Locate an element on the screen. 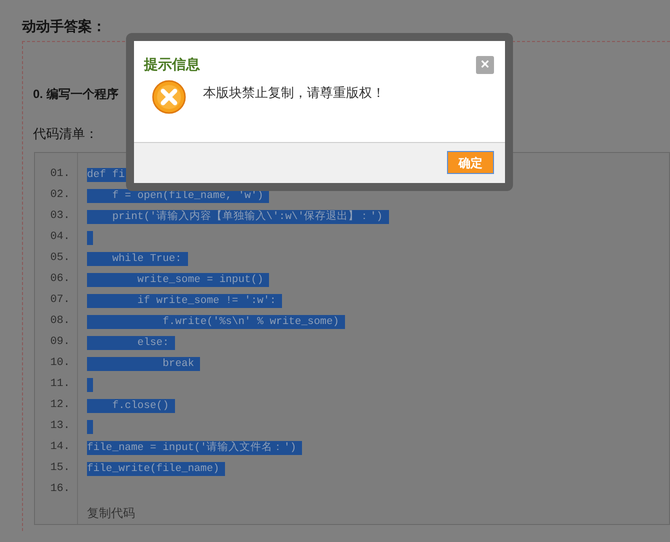  error-icon is located at coordinates (169, 97).